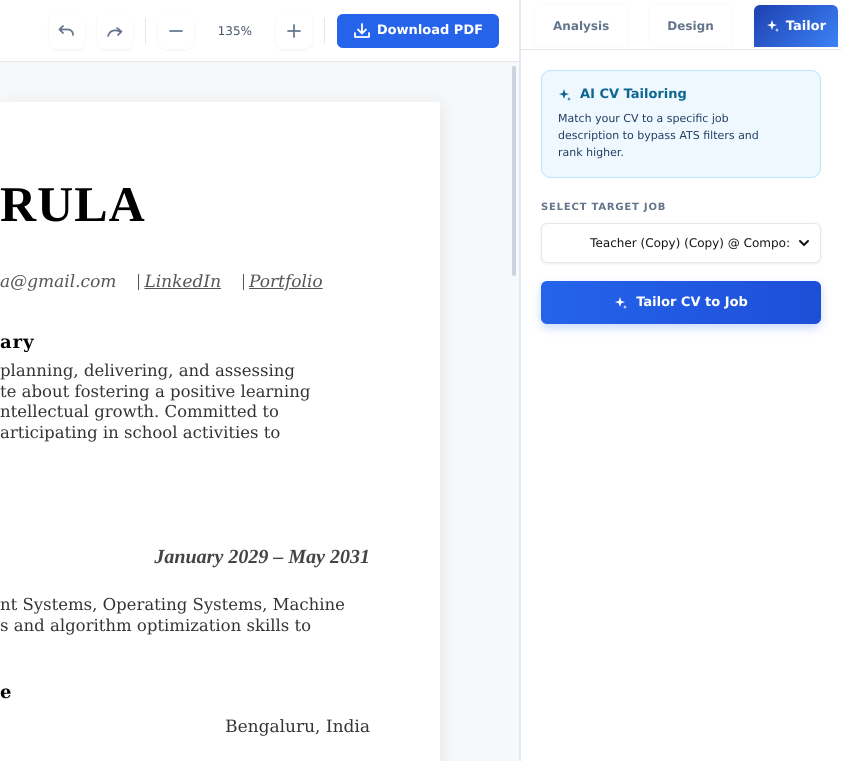 The height and width of the screenshot is (761, 841). Describe the element at coordinates (183, 282) in the screenshot. I see `profile-link: LinkedIn` at that location.